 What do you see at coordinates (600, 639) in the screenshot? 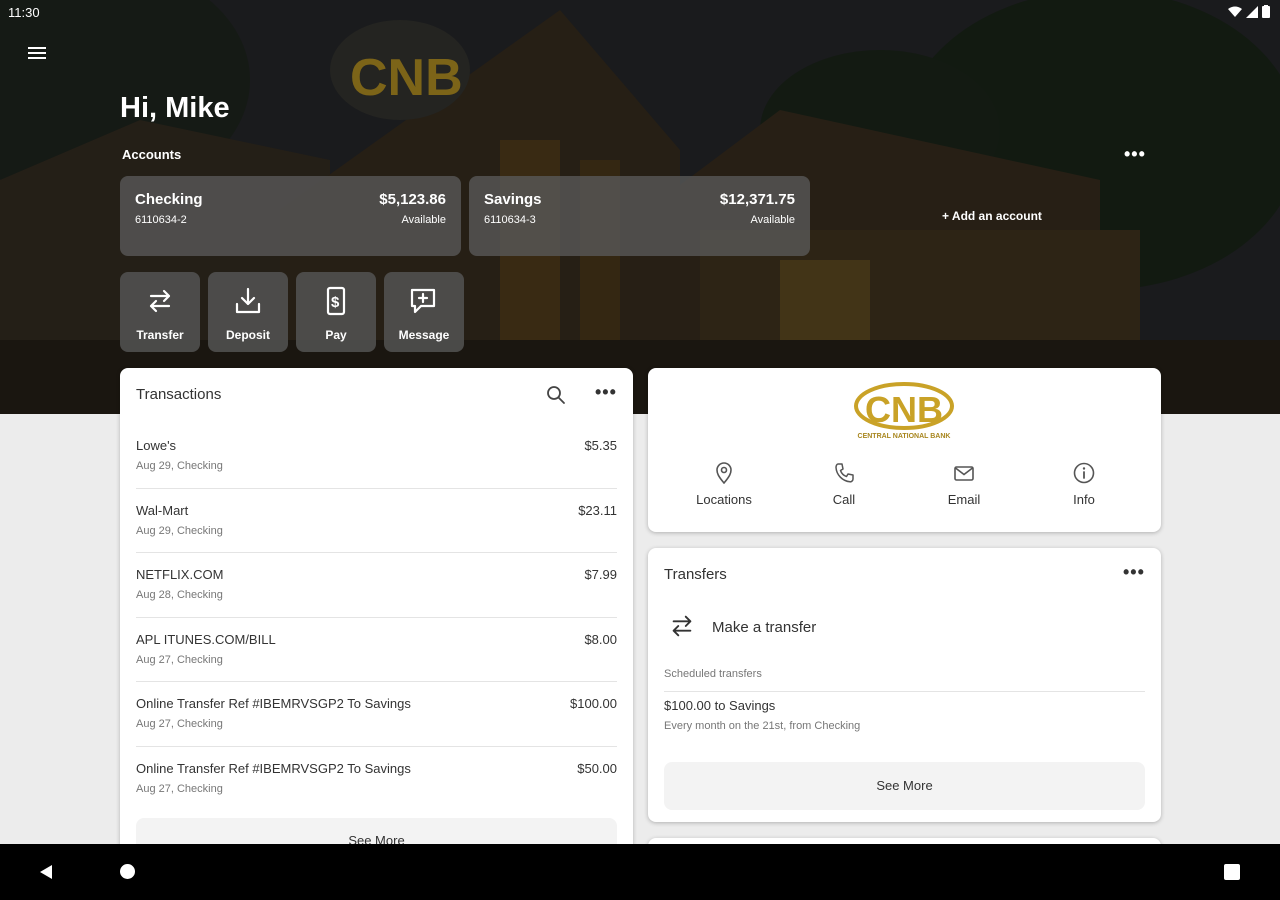
I see `transaction-amount: $8.00` at bounding box center [600, 639].